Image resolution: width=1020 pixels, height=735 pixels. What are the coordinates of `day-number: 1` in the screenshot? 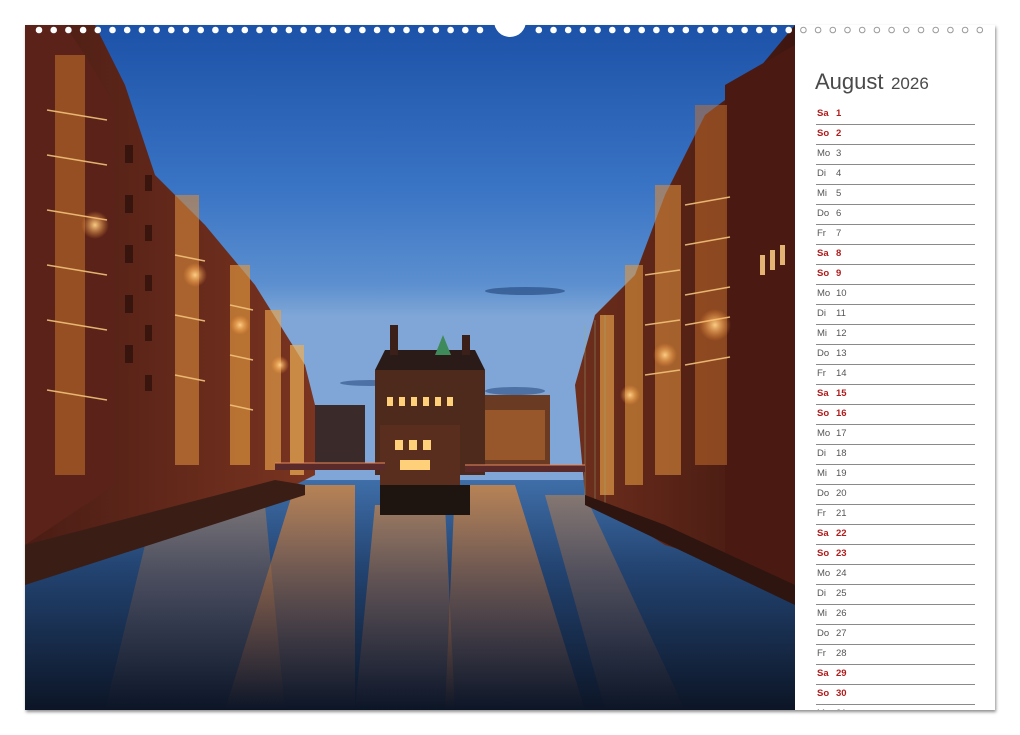 It's located at (839, 113).